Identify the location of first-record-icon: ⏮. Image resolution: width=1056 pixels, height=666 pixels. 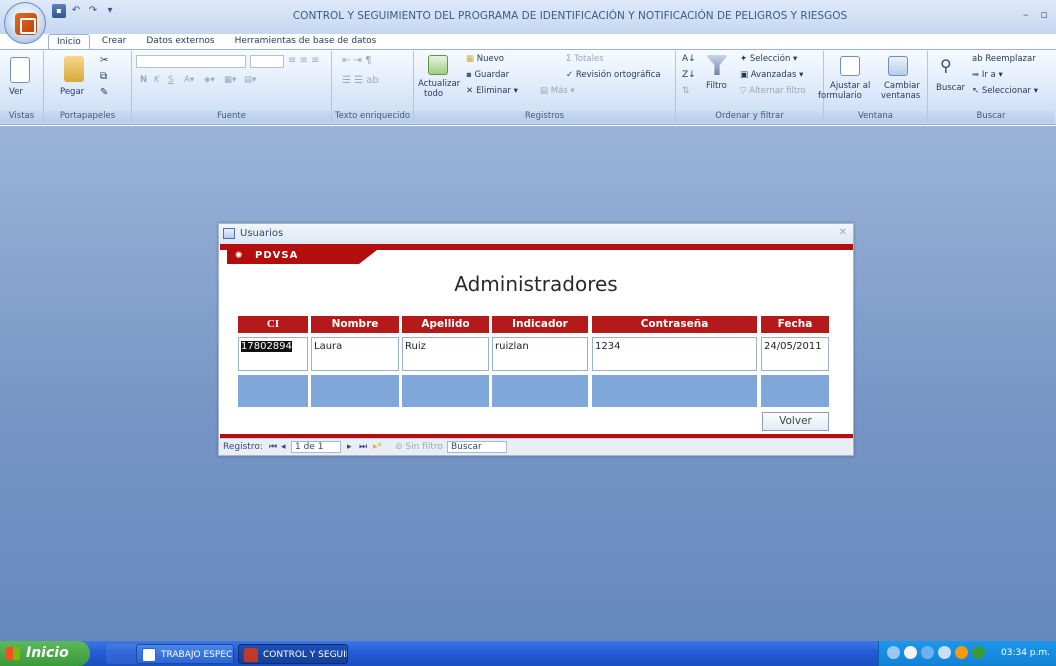
(273, 447).